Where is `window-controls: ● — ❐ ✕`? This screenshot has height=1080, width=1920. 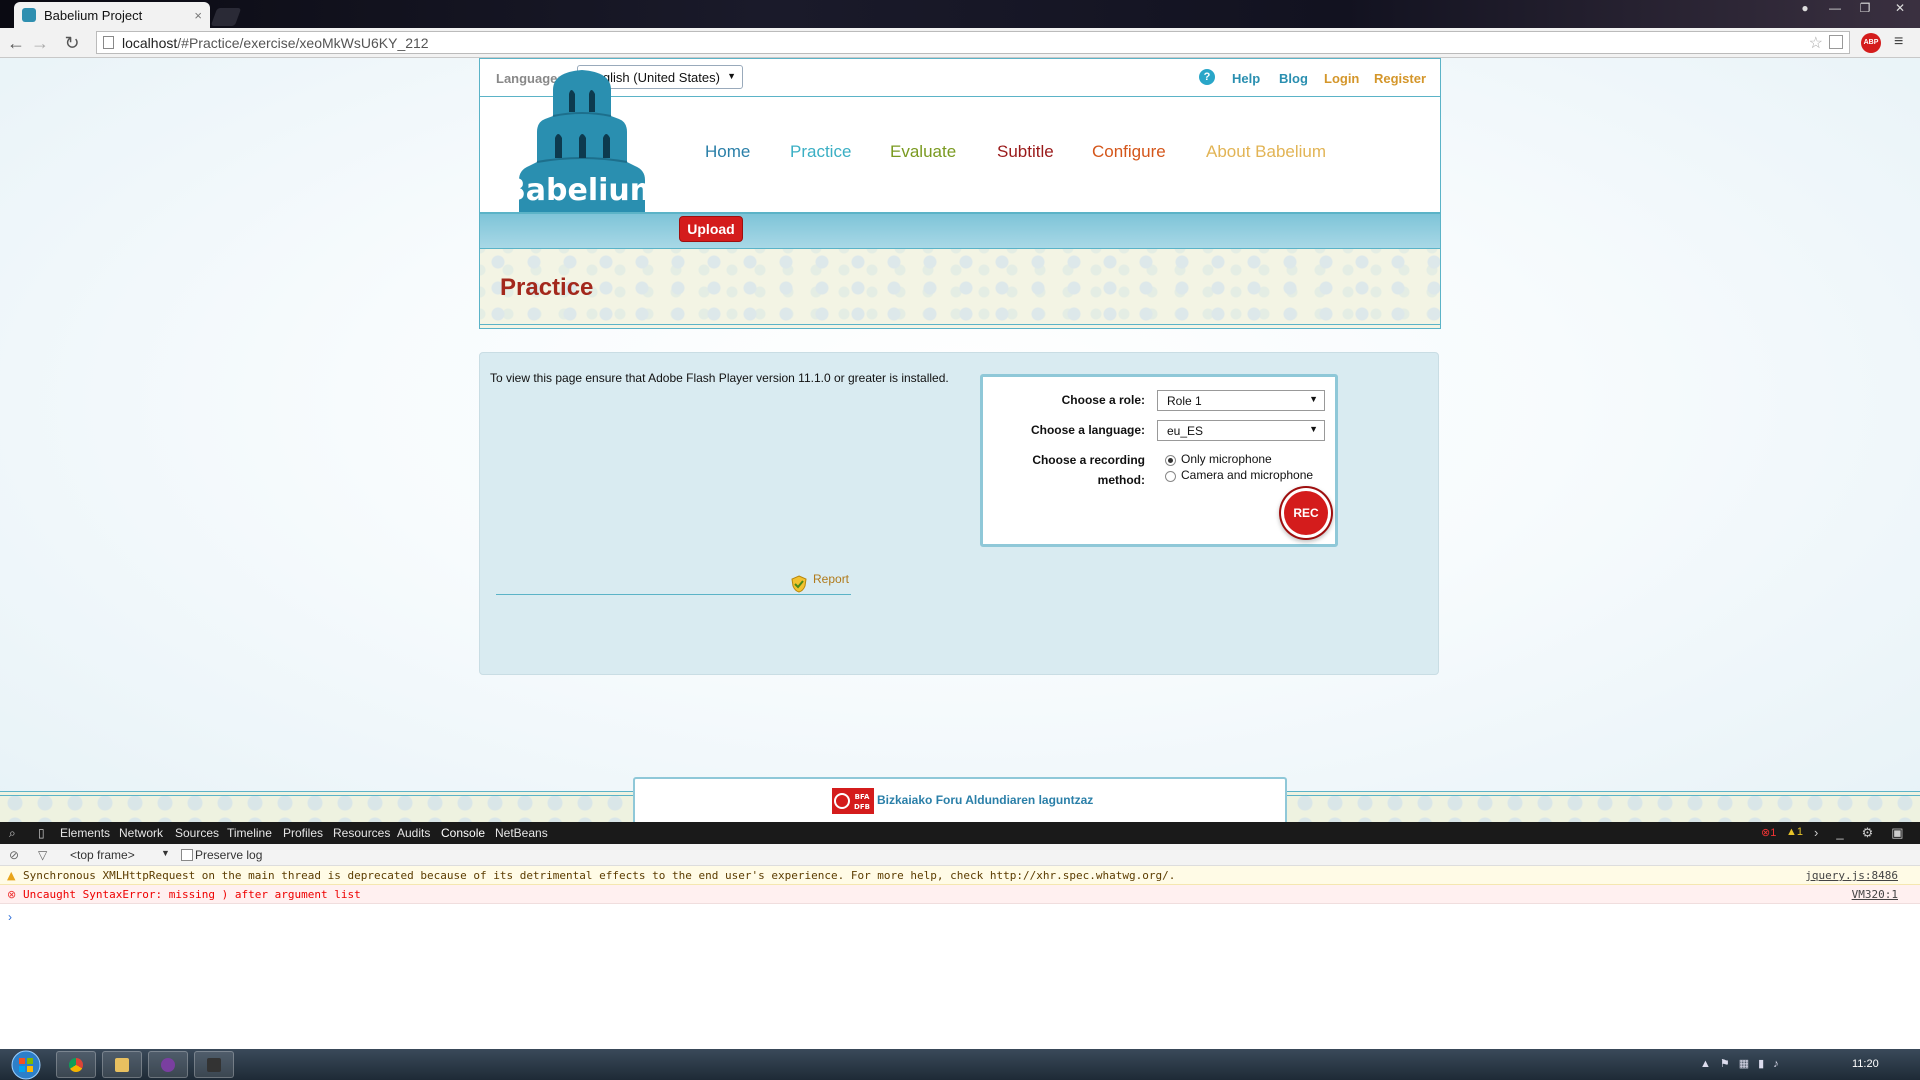
window-controls: ● — ❐ ✕ is located at coordinates (1855, 10).